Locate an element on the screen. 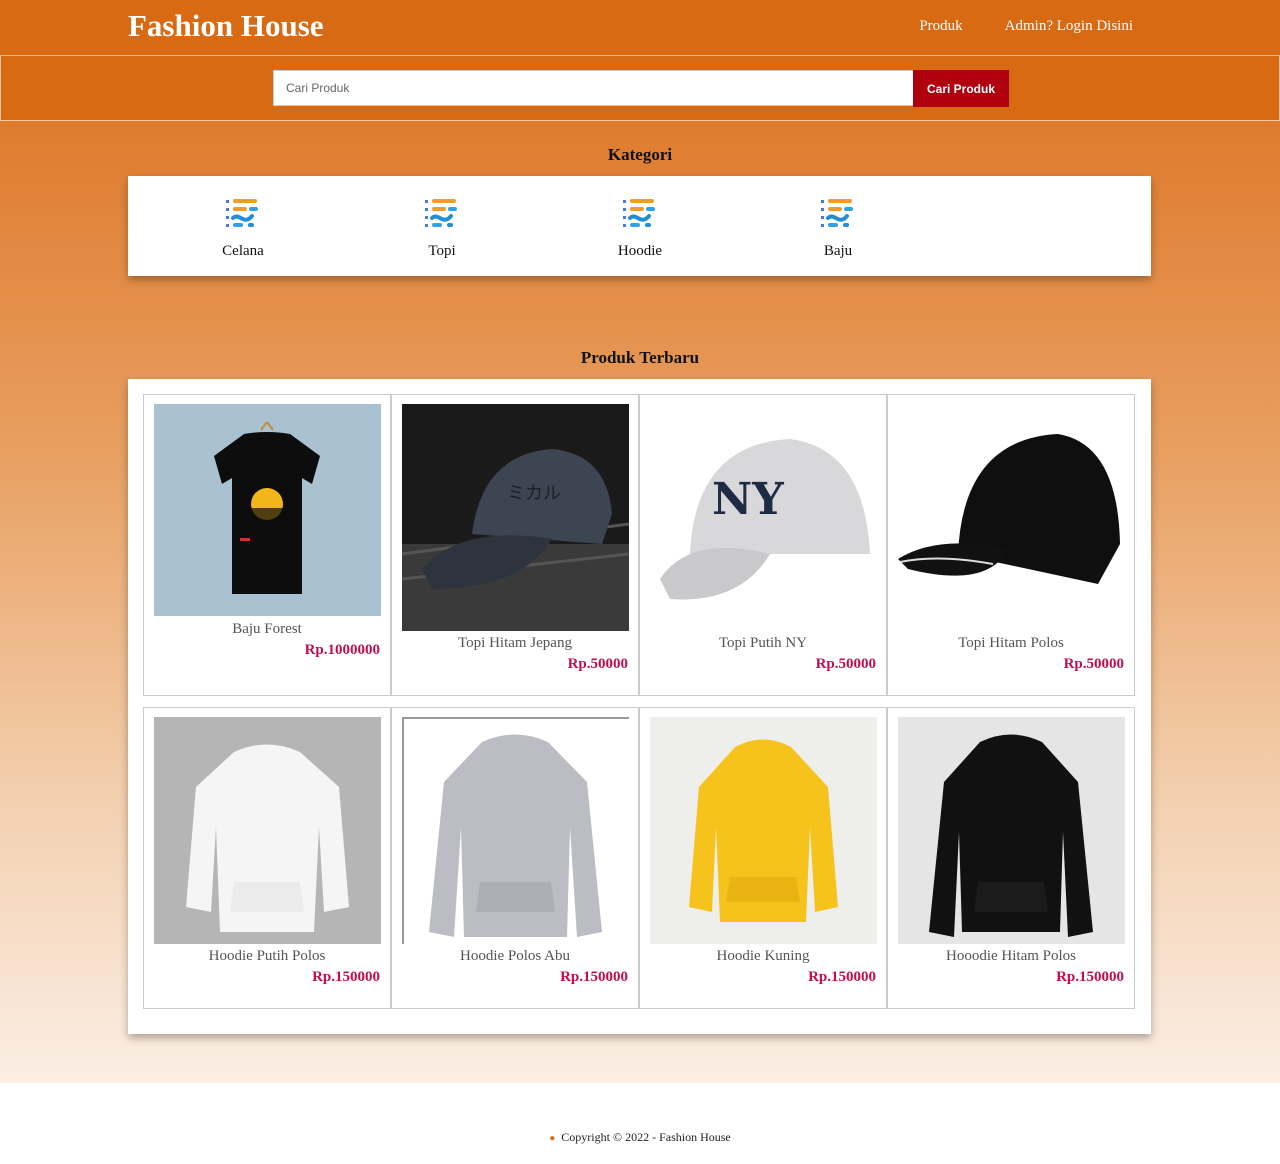  category-section-title: Kategori is located at coordinates (640, 154).